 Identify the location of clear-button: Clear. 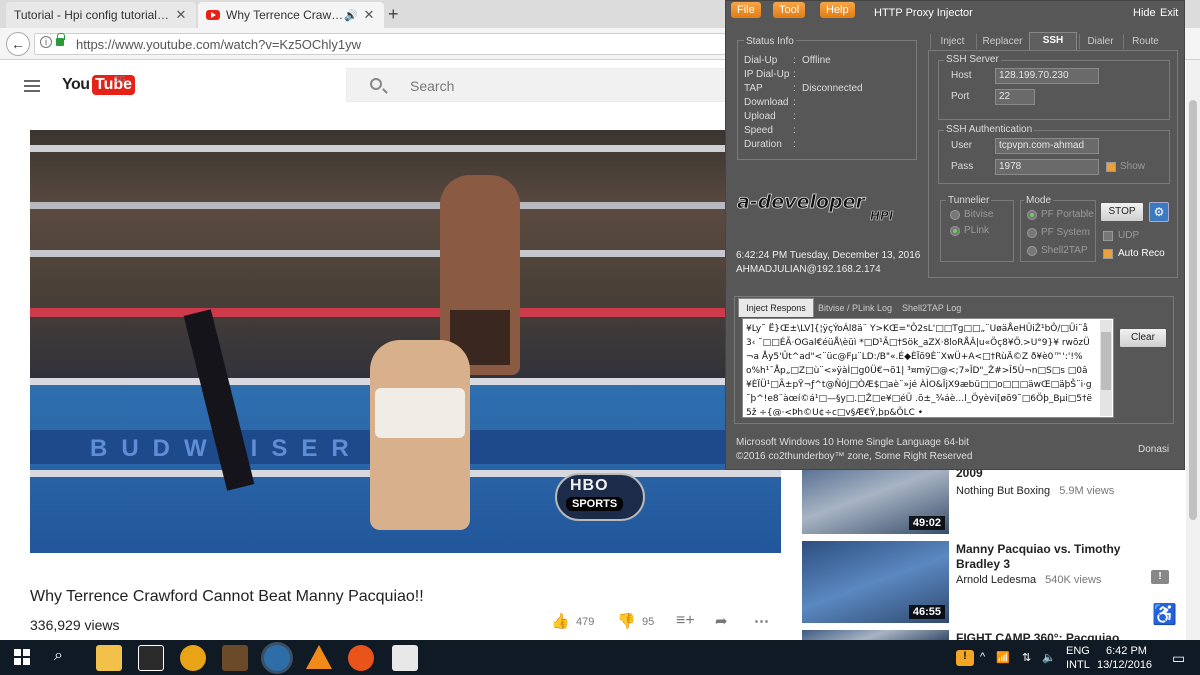
(1143, 338).